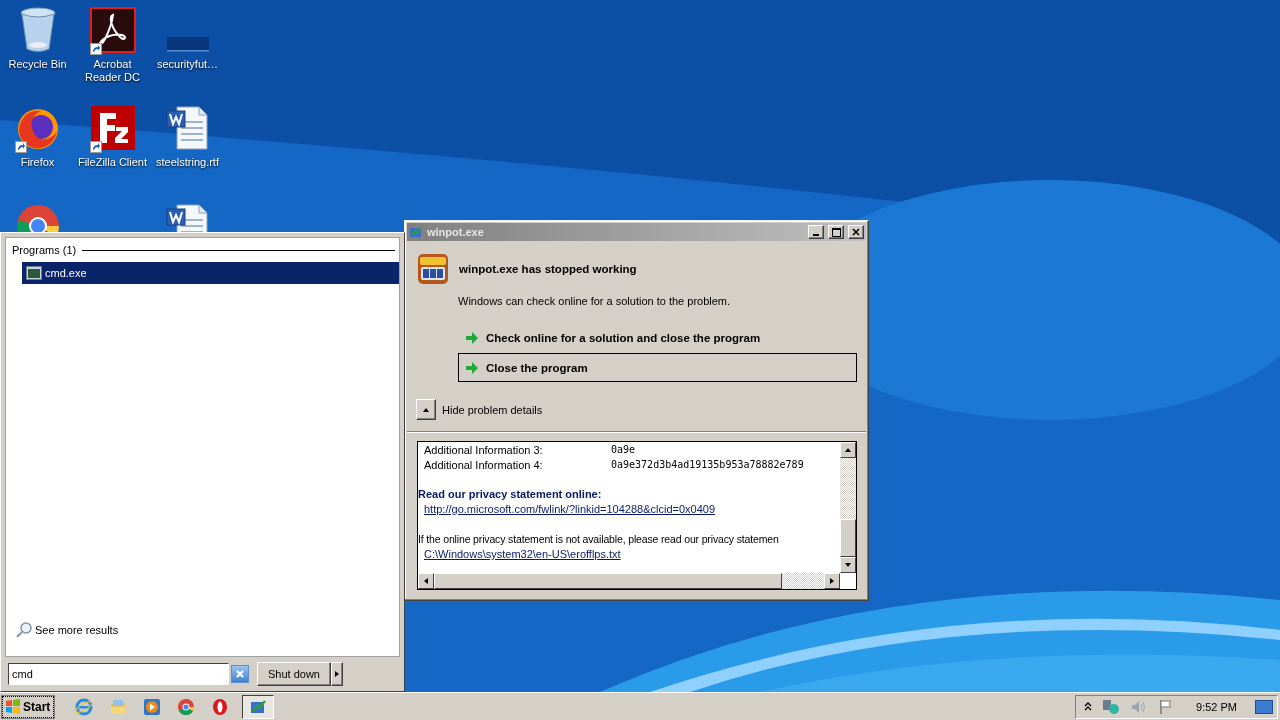 The image size is (1280, 720). What do you see at coordinates (707, 464) in the screenshot?
I see `detail-value: 0a9e372d3b4ad19135b953a78882e789` at bounding box center [707, 464].